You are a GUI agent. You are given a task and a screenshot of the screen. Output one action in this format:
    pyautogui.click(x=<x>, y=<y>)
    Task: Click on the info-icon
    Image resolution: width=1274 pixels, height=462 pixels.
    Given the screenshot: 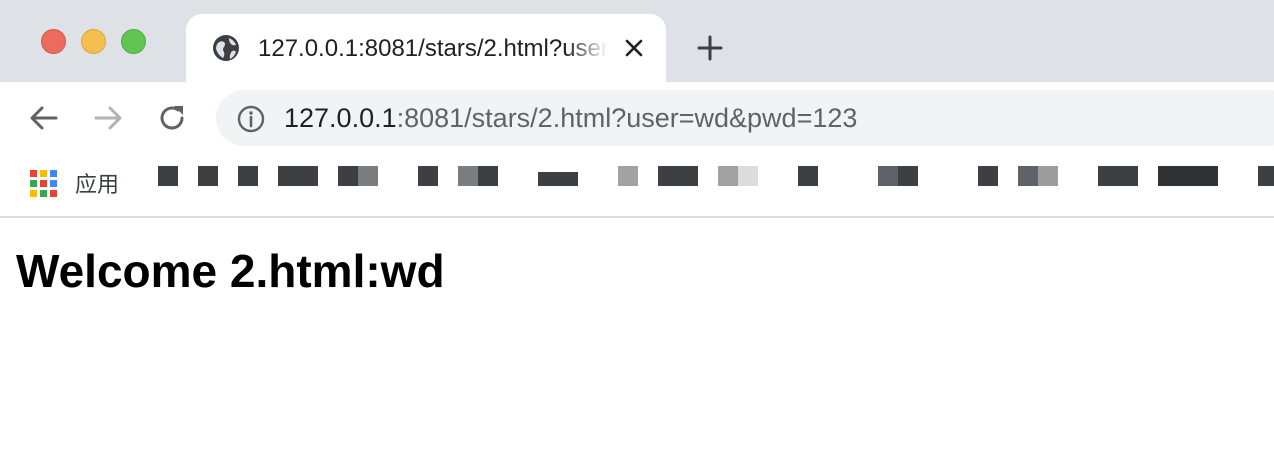 What is the action you would take?
    pyautogui.click(x=251, y=119)
    